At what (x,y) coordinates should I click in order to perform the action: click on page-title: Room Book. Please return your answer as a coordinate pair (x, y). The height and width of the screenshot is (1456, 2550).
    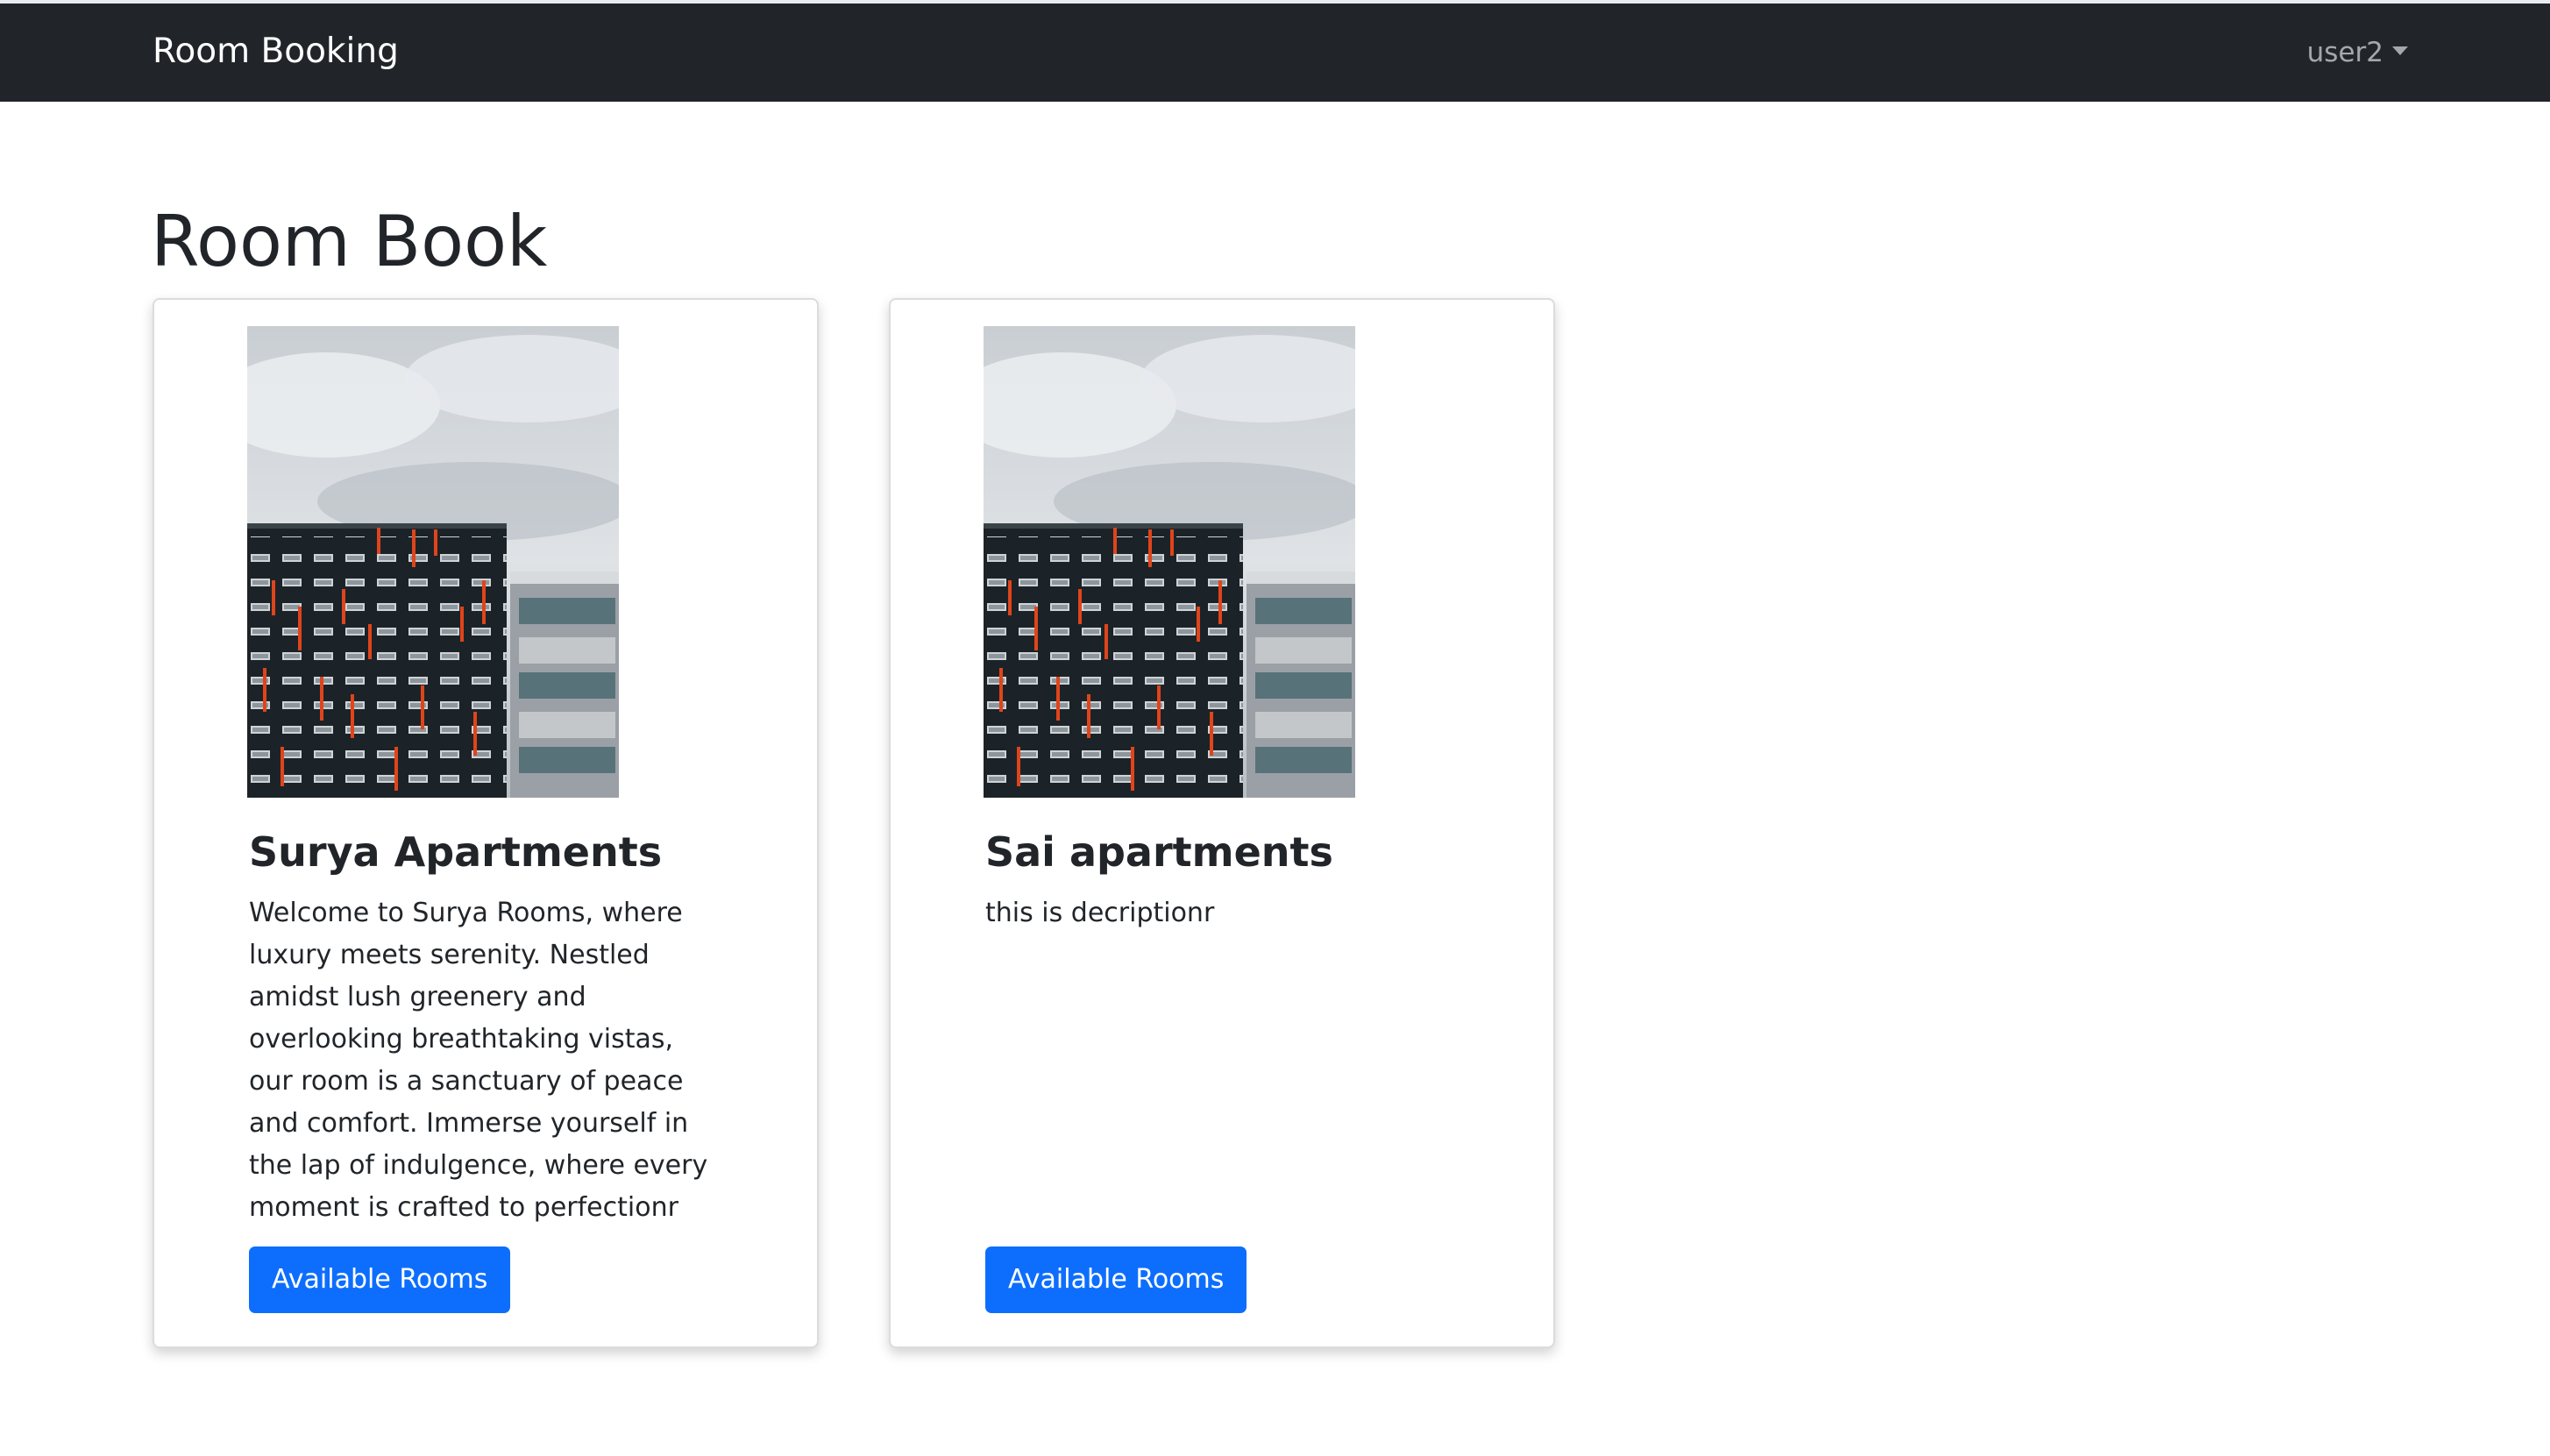
    Looking at the image, I should click on (350, 241).